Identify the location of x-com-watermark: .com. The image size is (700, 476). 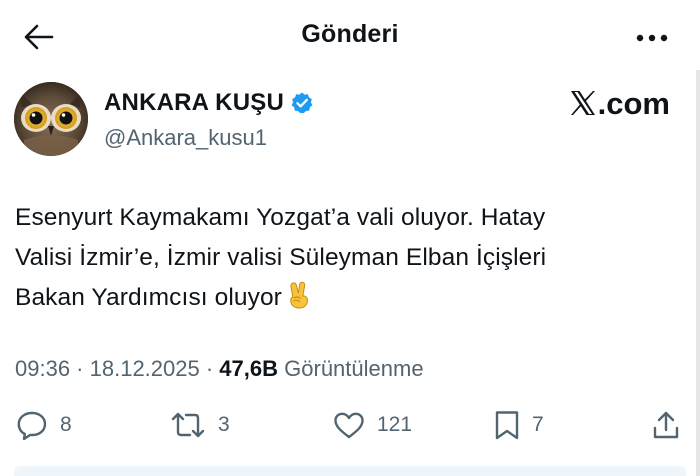
(619, 104).